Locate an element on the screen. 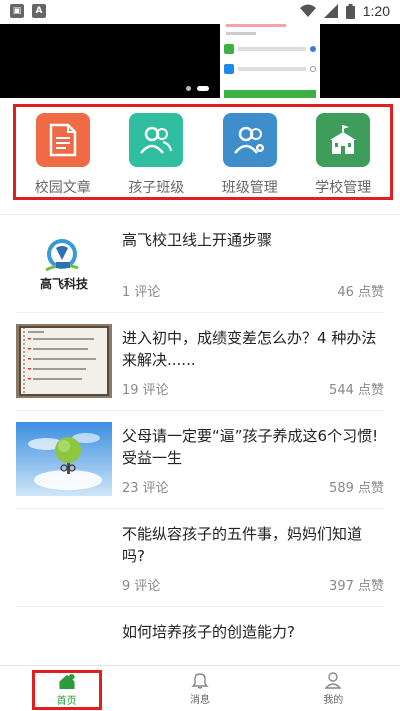 The height and width of the screenshot is (711, 400). like-count: 544 点赞 is located at coordinates (356, 390).